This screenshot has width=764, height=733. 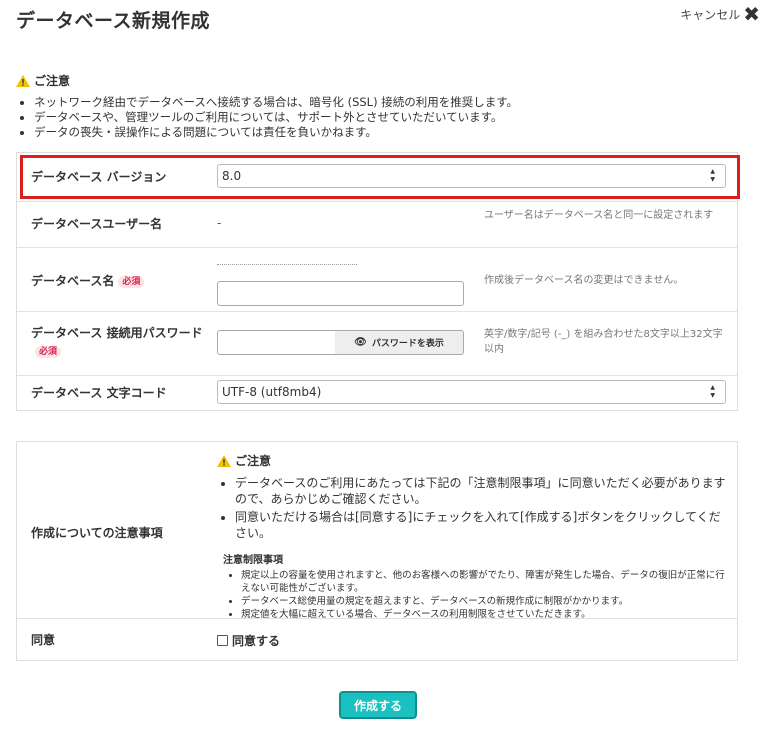 What do you see at coordinates (232, 176) in the screenshot?
I see `version-value: 8.0` at bounding box center [232, 176].